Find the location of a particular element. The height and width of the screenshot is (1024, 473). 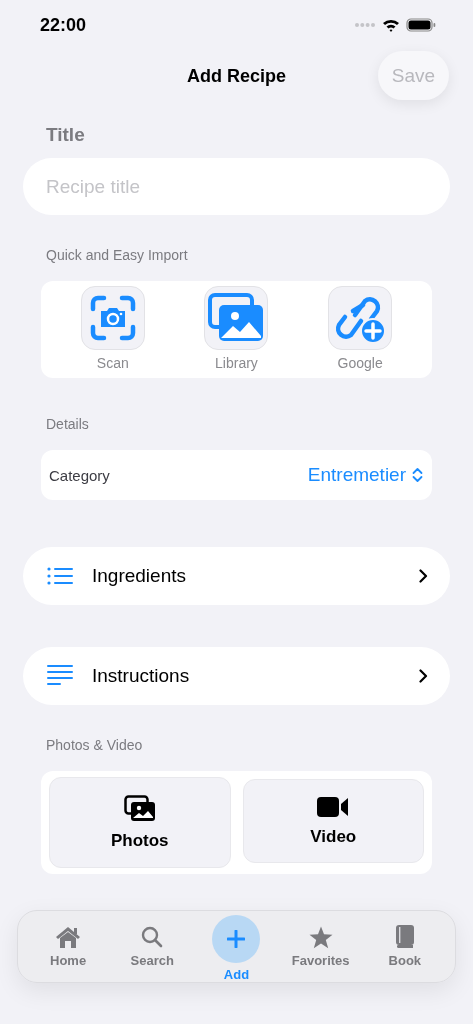

home-icon is located at coordinates (68, 937).